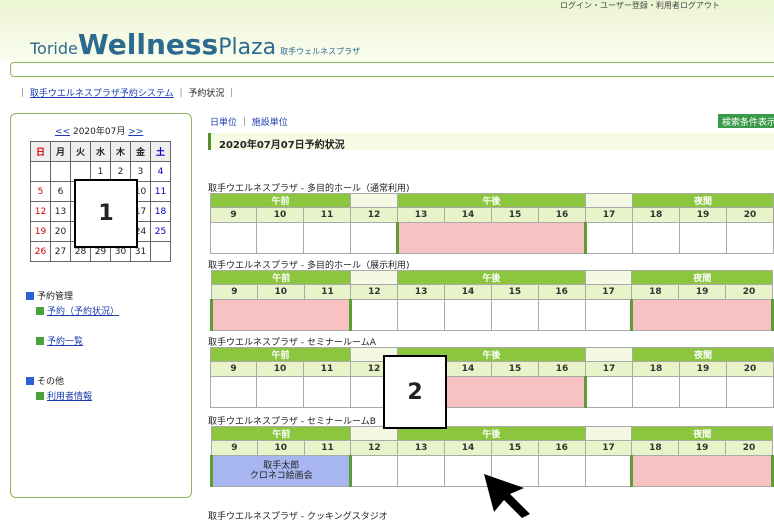  Describe the element at coordinates (40, 211) in the screenshot. I see `calendar-day: 12` at that location.